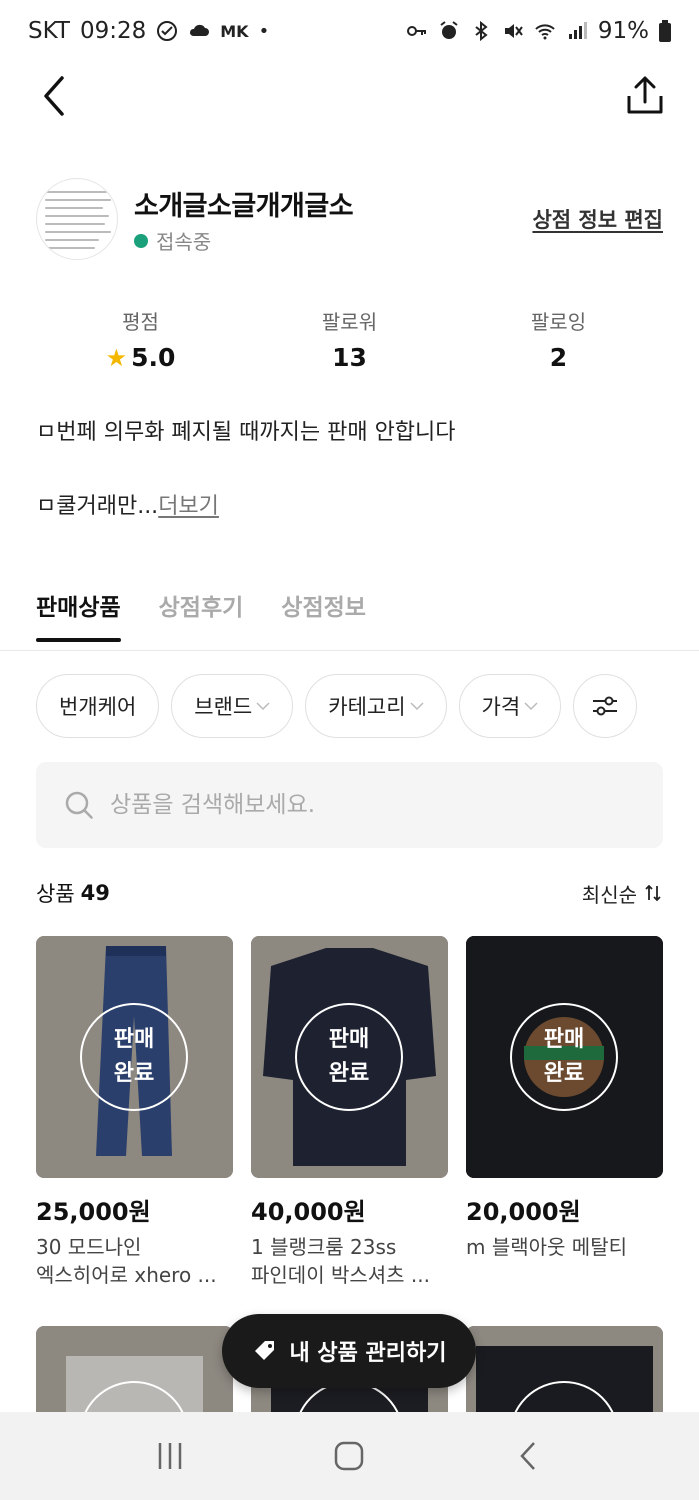 Image resolution: width=699 pixels, height=1500 pixels. I want to click on search-icon, so click(79, 805).